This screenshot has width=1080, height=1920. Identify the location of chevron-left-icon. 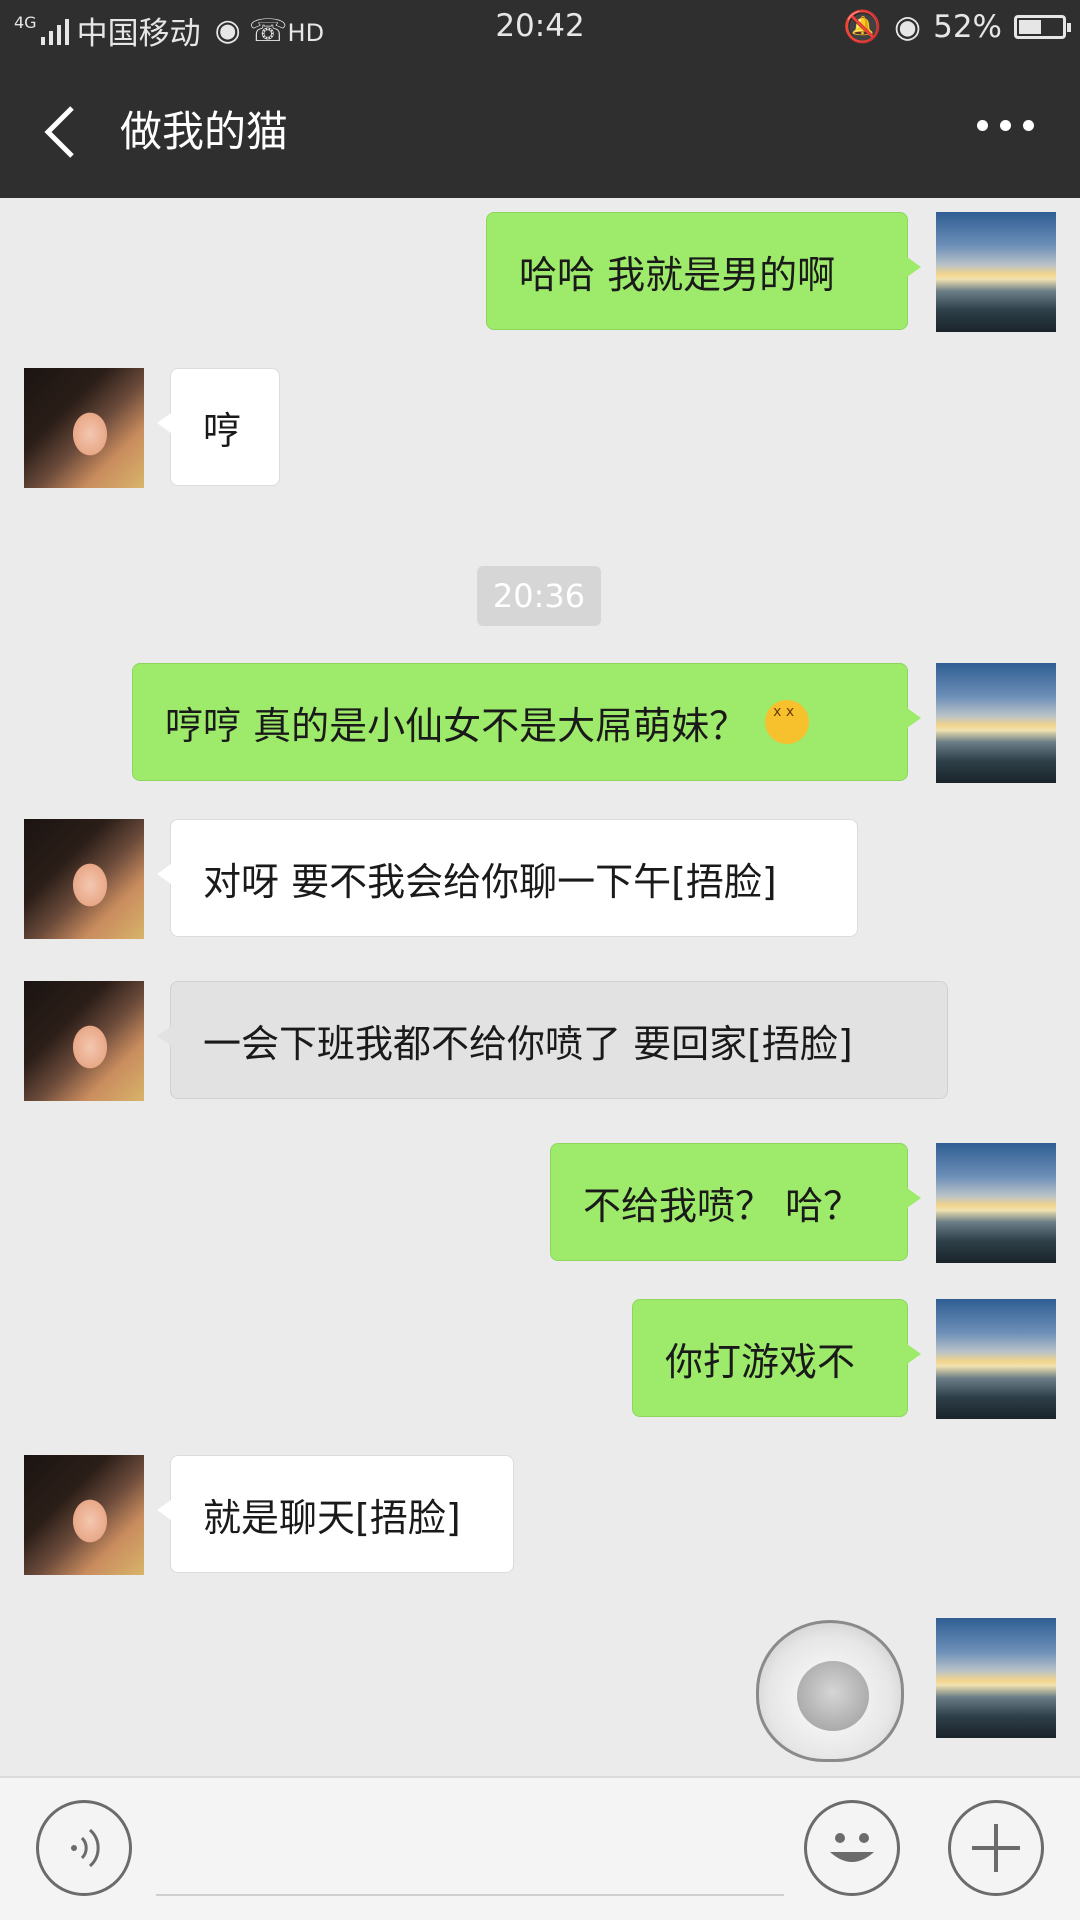
(59, 132).